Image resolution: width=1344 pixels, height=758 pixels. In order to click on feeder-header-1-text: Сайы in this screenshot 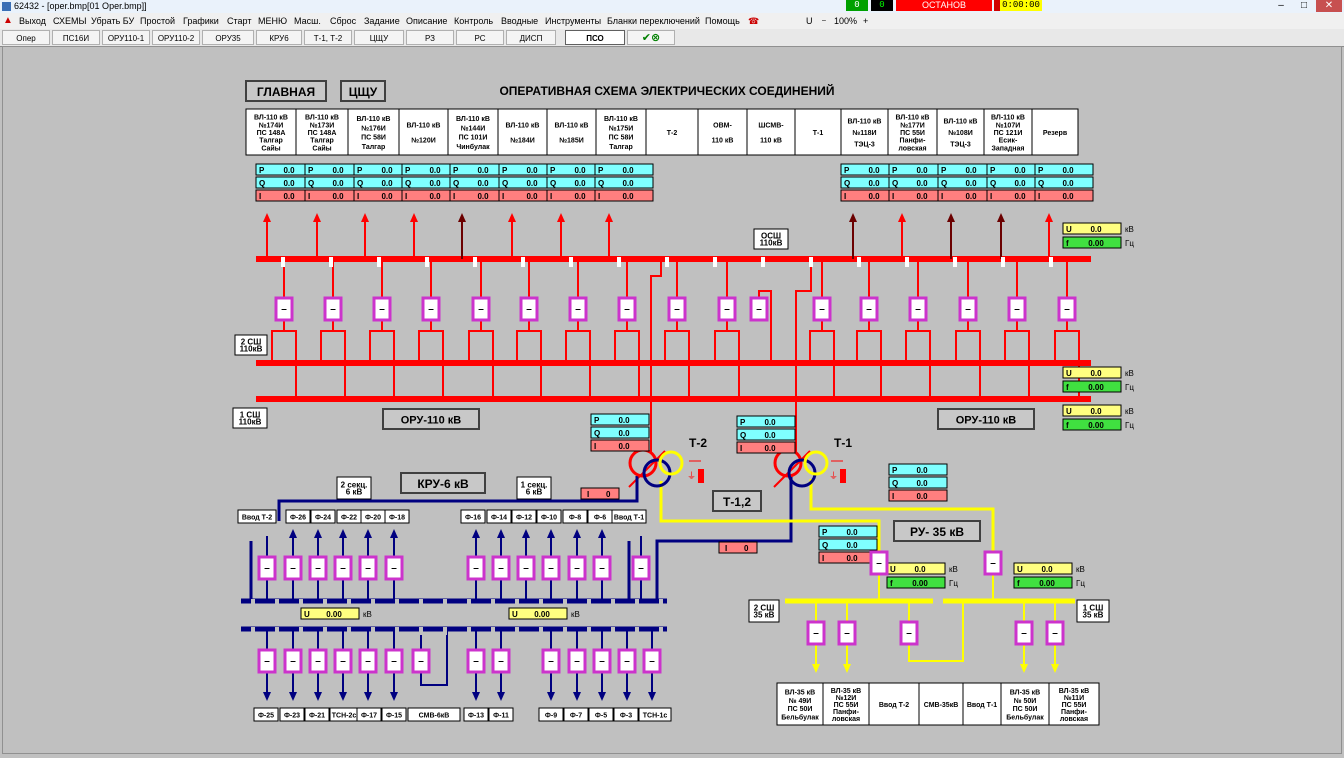, I will do `click(321, 148)`.